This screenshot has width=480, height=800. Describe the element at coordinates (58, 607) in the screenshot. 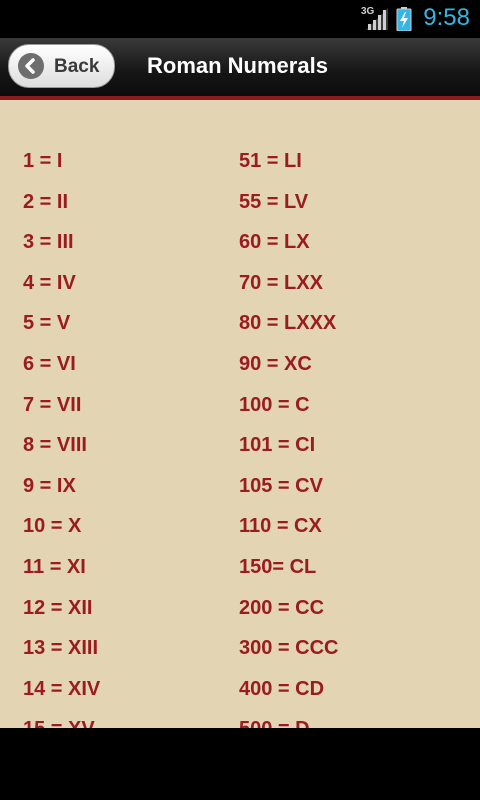

I see `list-item: 12 = XII` at that location.